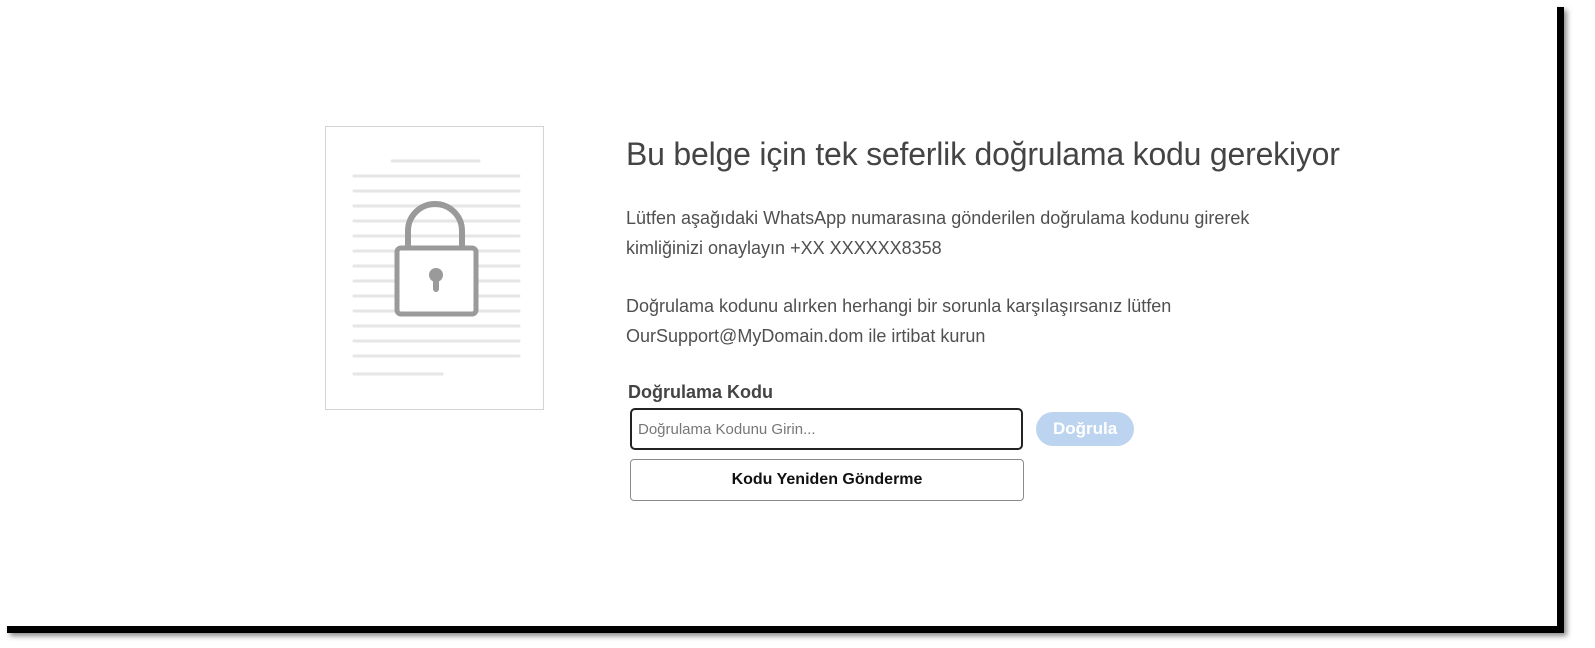  I want to click on code-input-row: Doğrula, so click(988, 429).